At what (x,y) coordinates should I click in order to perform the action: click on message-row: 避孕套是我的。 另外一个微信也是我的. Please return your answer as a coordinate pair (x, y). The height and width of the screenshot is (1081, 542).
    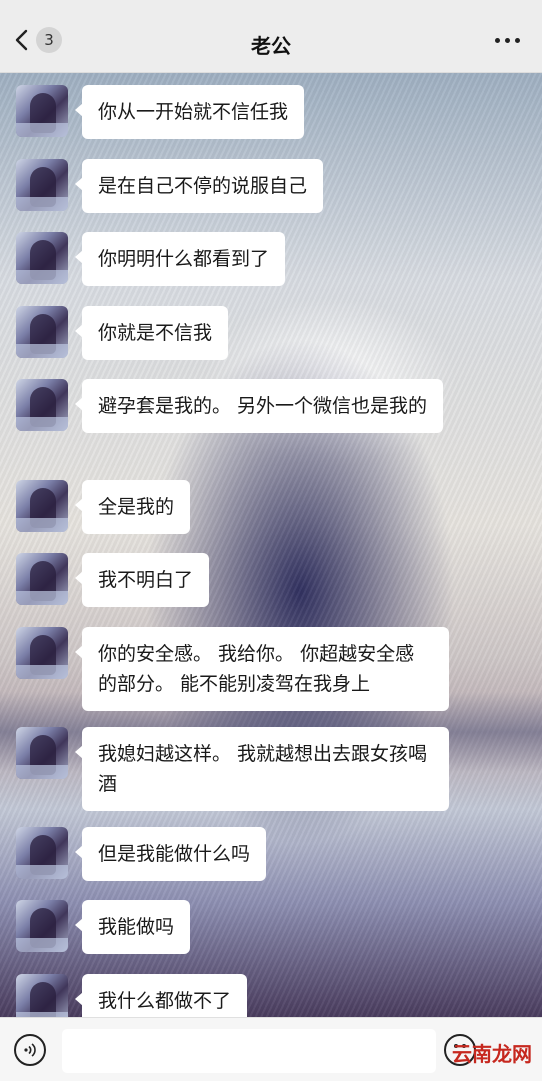
    Looking at the image, I should click on (230, 406).